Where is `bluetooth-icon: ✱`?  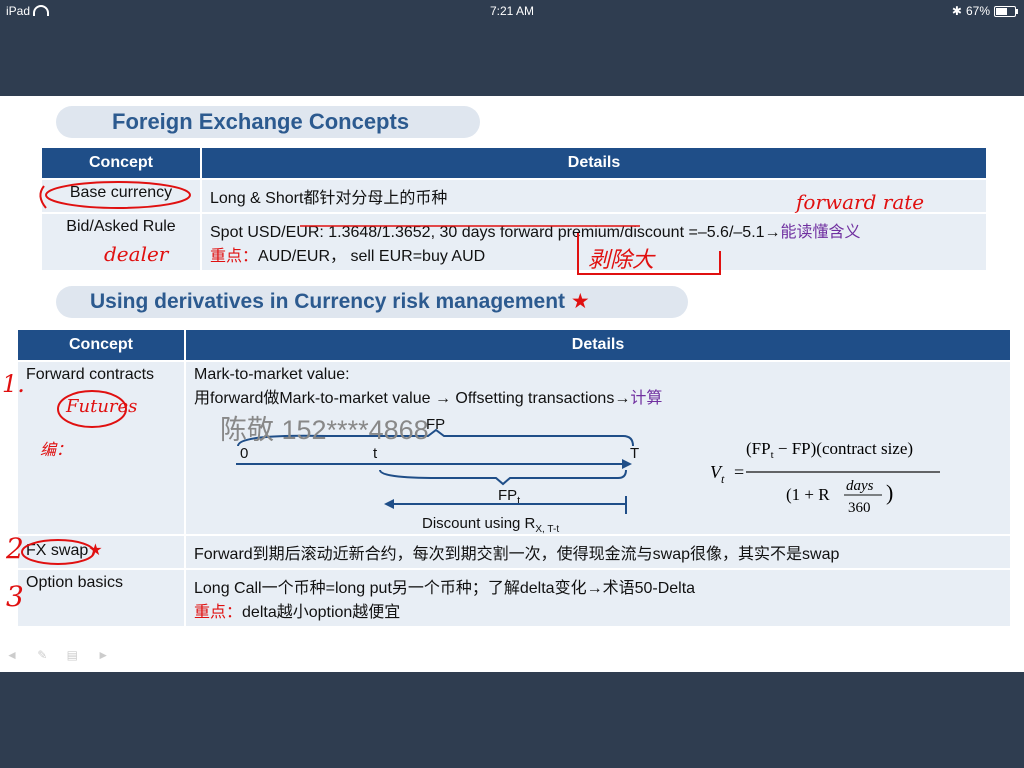 bluetooth-icon: ✱ is located at coordinates (956, 11).